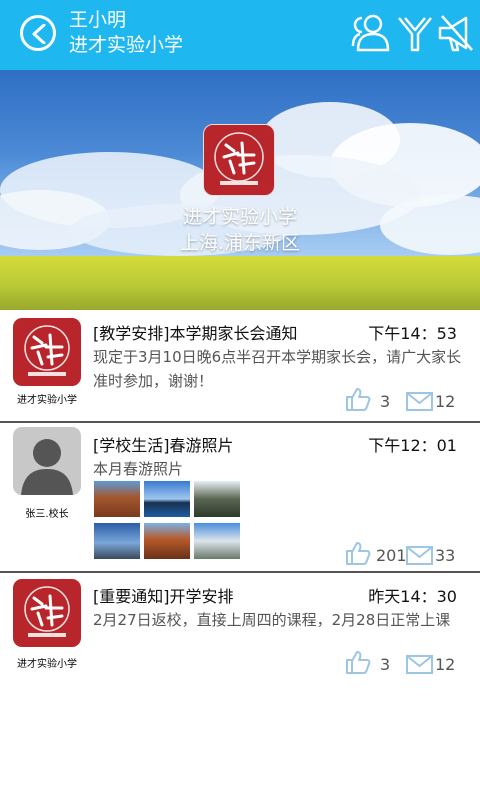 The image size is (480, 800). What do you see at coordinates (239, 217) in the screenshot?
I see `banner-school-name: 进才实验小学` at bounding box center [239, 217].